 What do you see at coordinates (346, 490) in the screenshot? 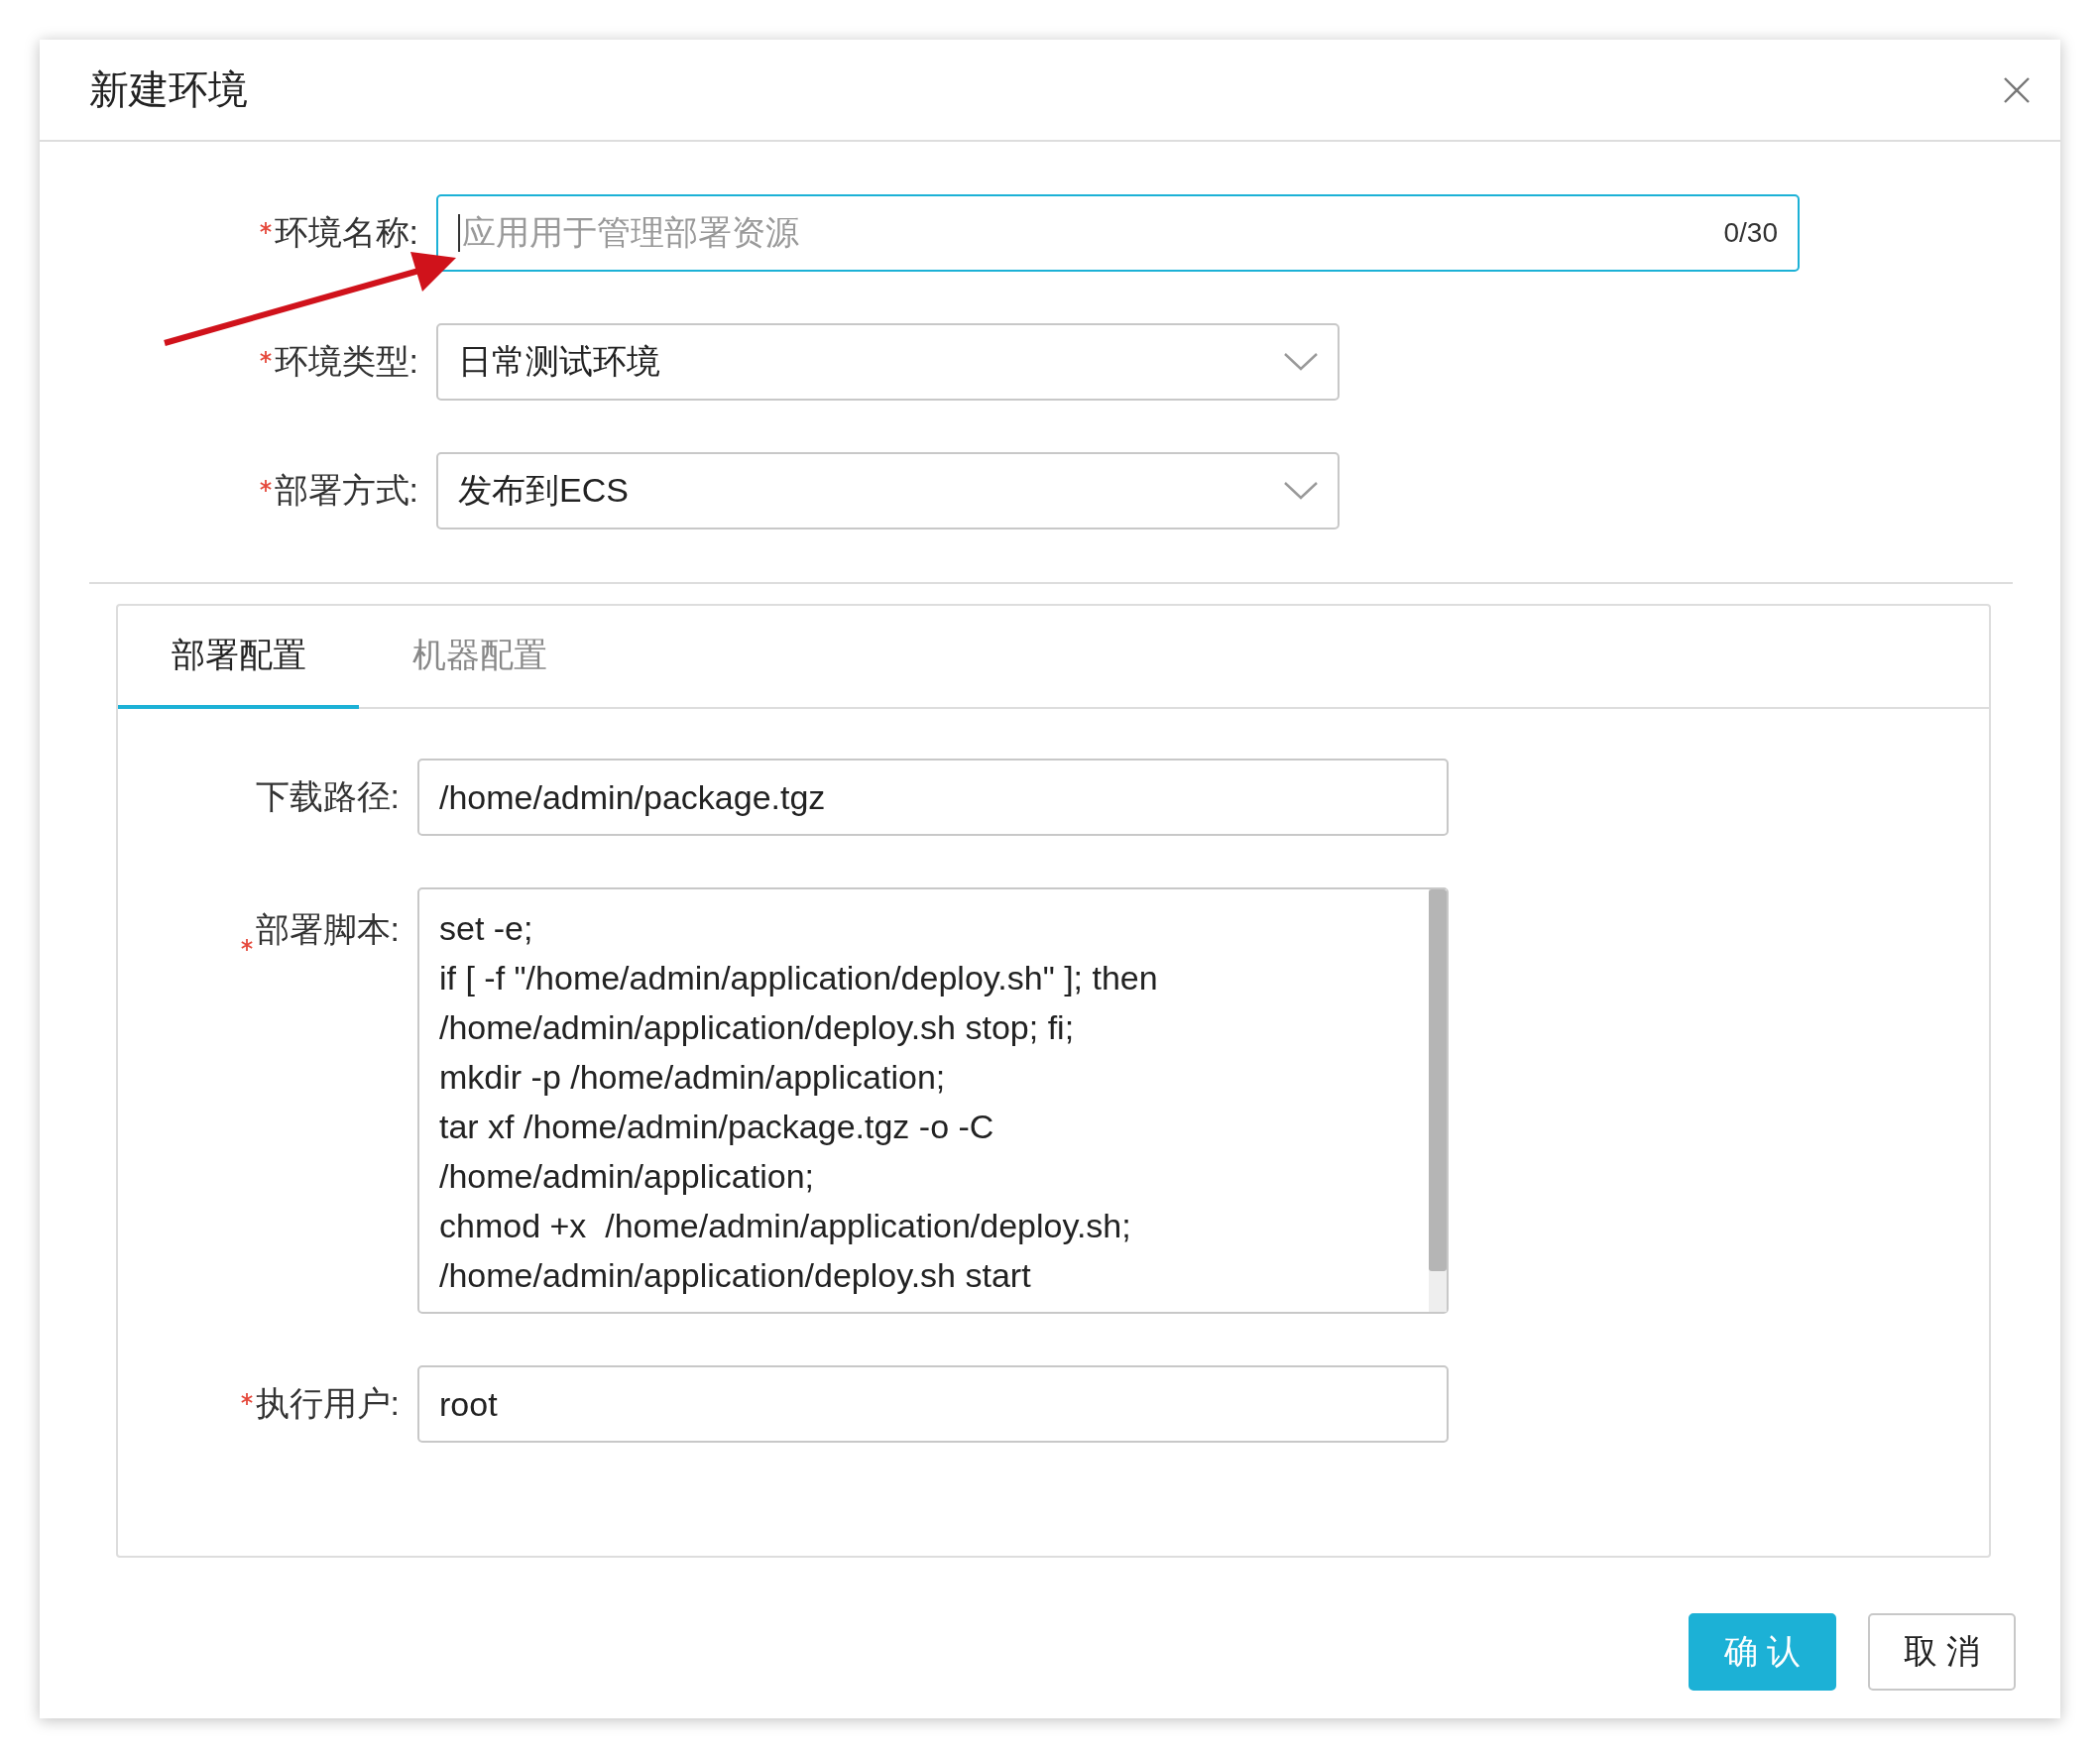
I see `field-label: 部署方式:` at bounding box center [346, 490].